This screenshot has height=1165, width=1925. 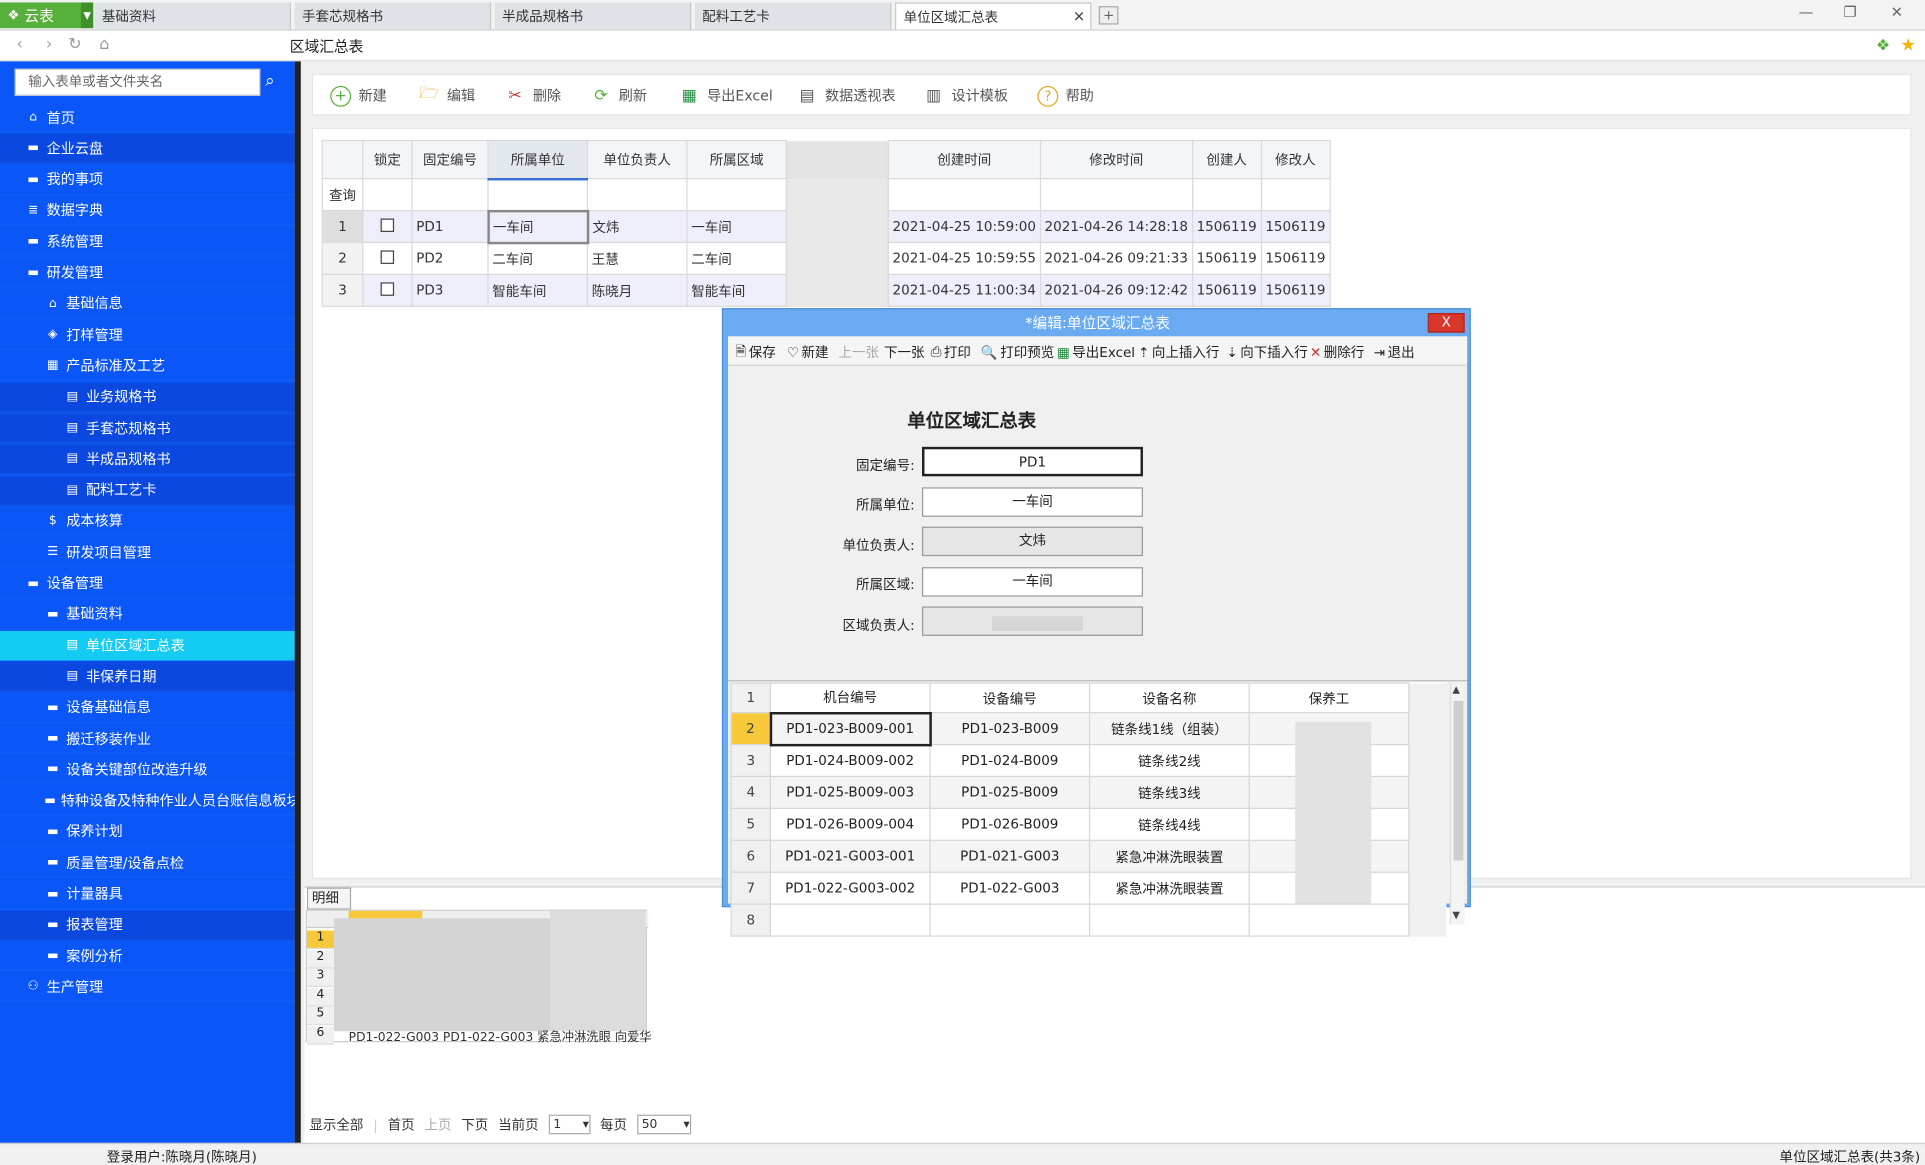 I want to click on cell-area: 智能车间, so click(x=736, y=290).